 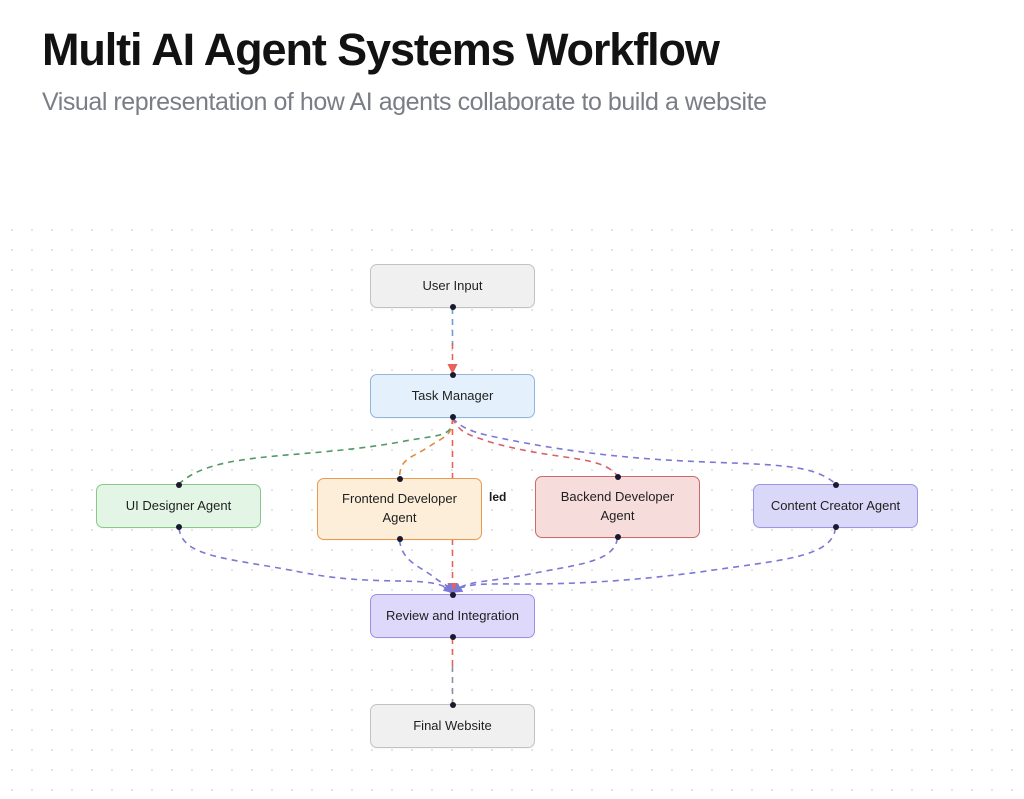 I want to click on edge-task-manager-backend-dev, so click(x=535, y=447).